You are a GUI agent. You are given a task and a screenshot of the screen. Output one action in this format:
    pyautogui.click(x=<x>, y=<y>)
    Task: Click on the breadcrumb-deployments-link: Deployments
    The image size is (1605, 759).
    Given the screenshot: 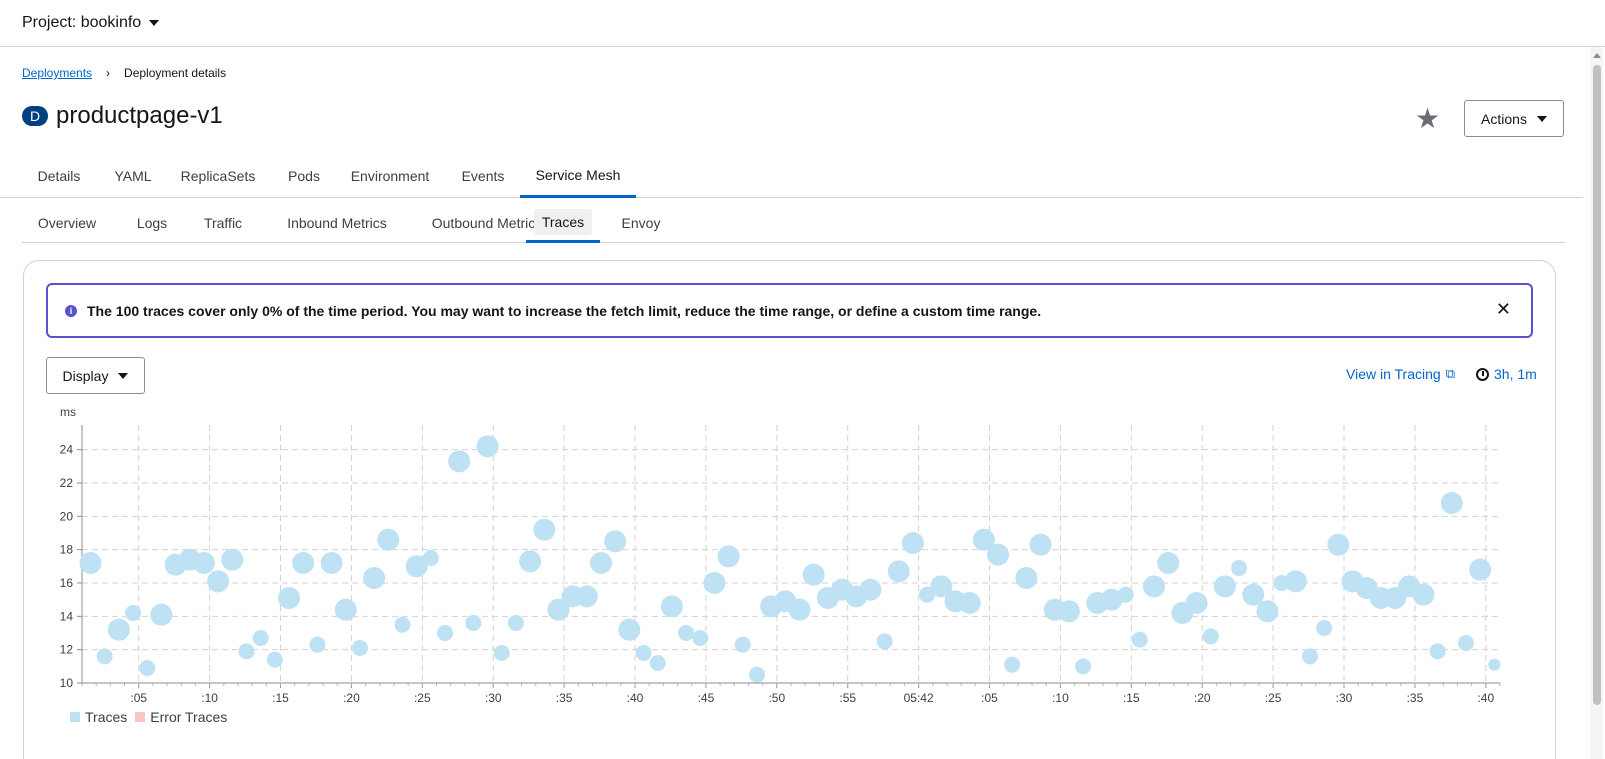 What is the action you would take?
    pyautogui.click(x=57, y=73)
    